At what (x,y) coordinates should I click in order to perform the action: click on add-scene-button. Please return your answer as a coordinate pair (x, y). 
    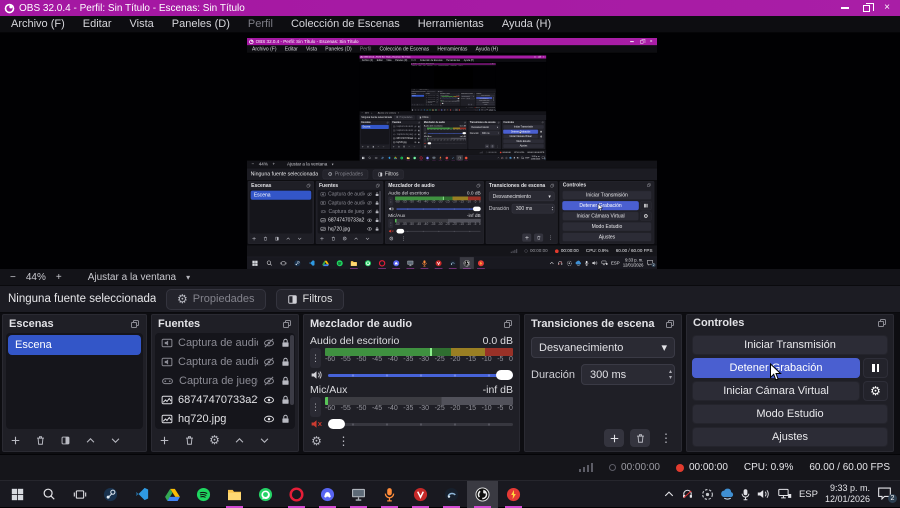
    Looking at the image, I should click on (15, 440).